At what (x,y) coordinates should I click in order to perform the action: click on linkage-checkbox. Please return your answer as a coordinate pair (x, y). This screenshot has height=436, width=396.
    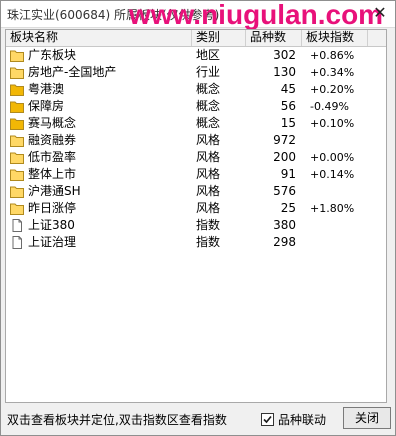
    Looking at the image, I should click on (267, 419).